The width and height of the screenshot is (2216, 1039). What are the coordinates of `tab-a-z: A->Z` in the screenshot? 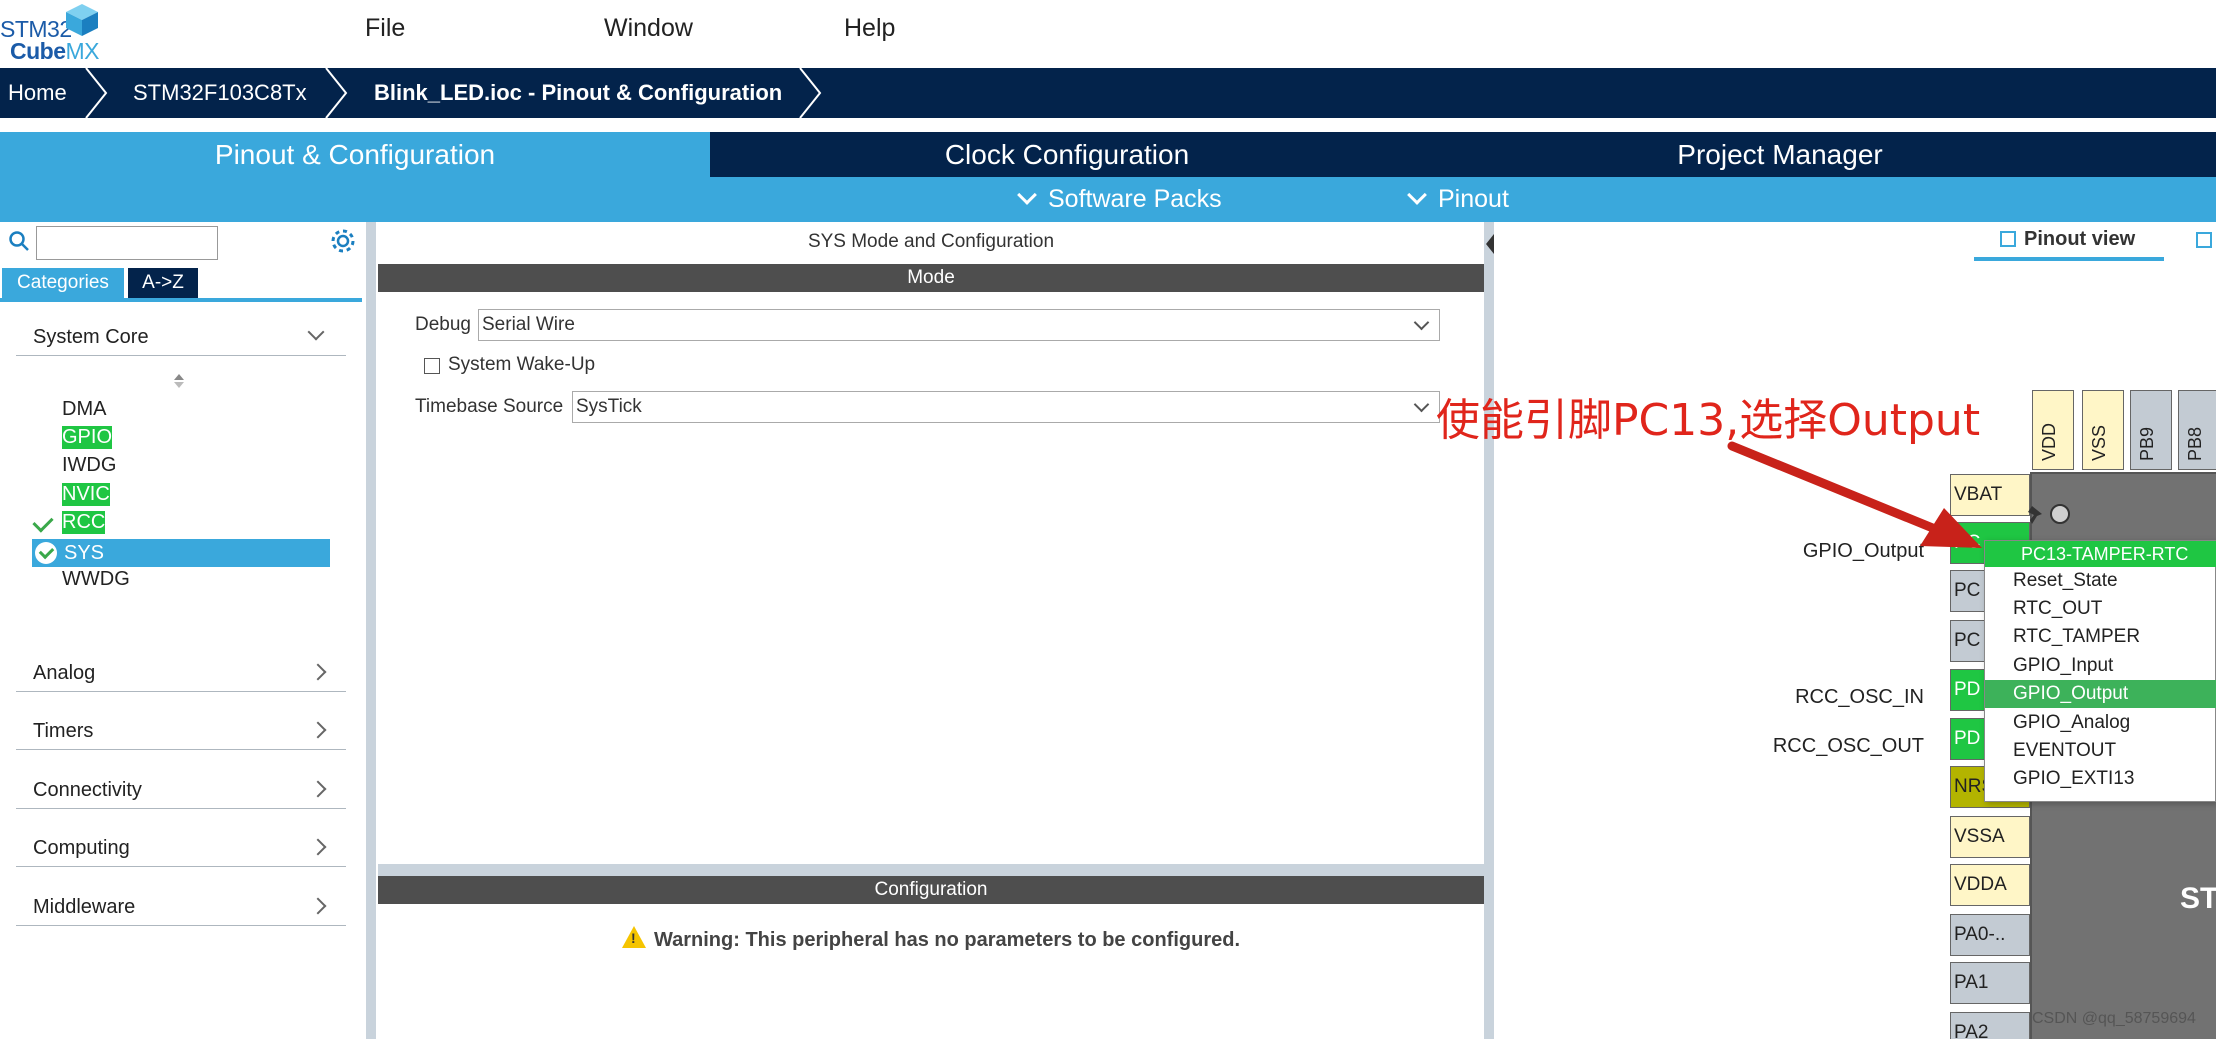 It's located at (163, 283).